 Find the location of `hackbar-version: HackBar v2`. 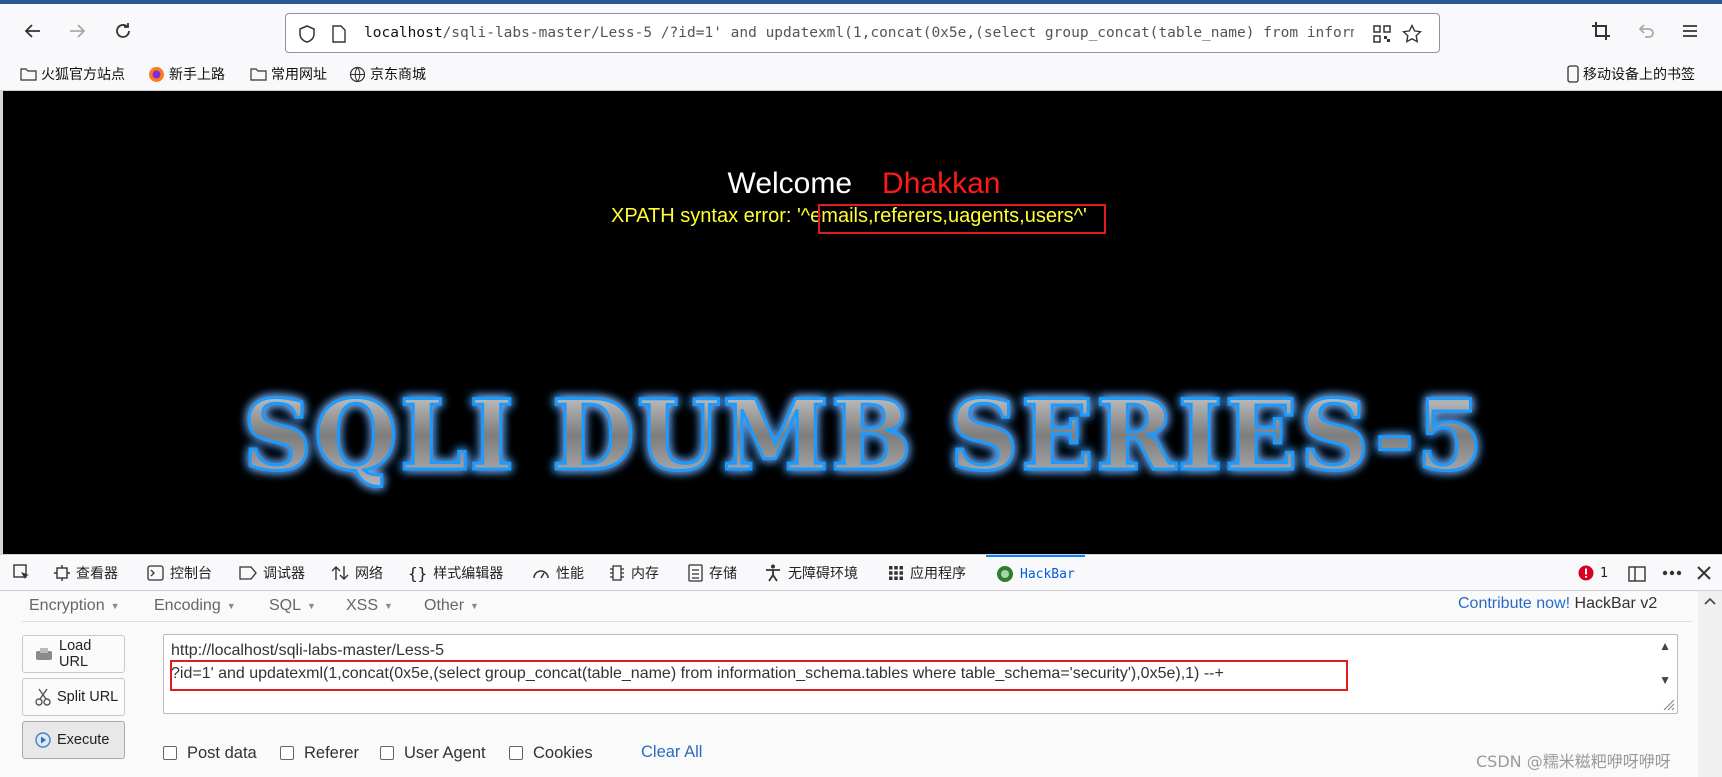

hackbar-version: HackBar v2 is located at coordinates (1616, 603).